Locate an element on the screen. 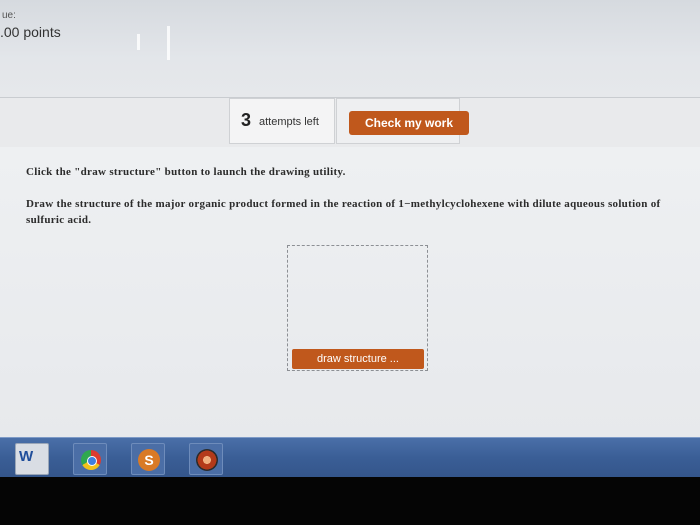  check-my-work-button: Check my work is located at coordinates (409, 123).